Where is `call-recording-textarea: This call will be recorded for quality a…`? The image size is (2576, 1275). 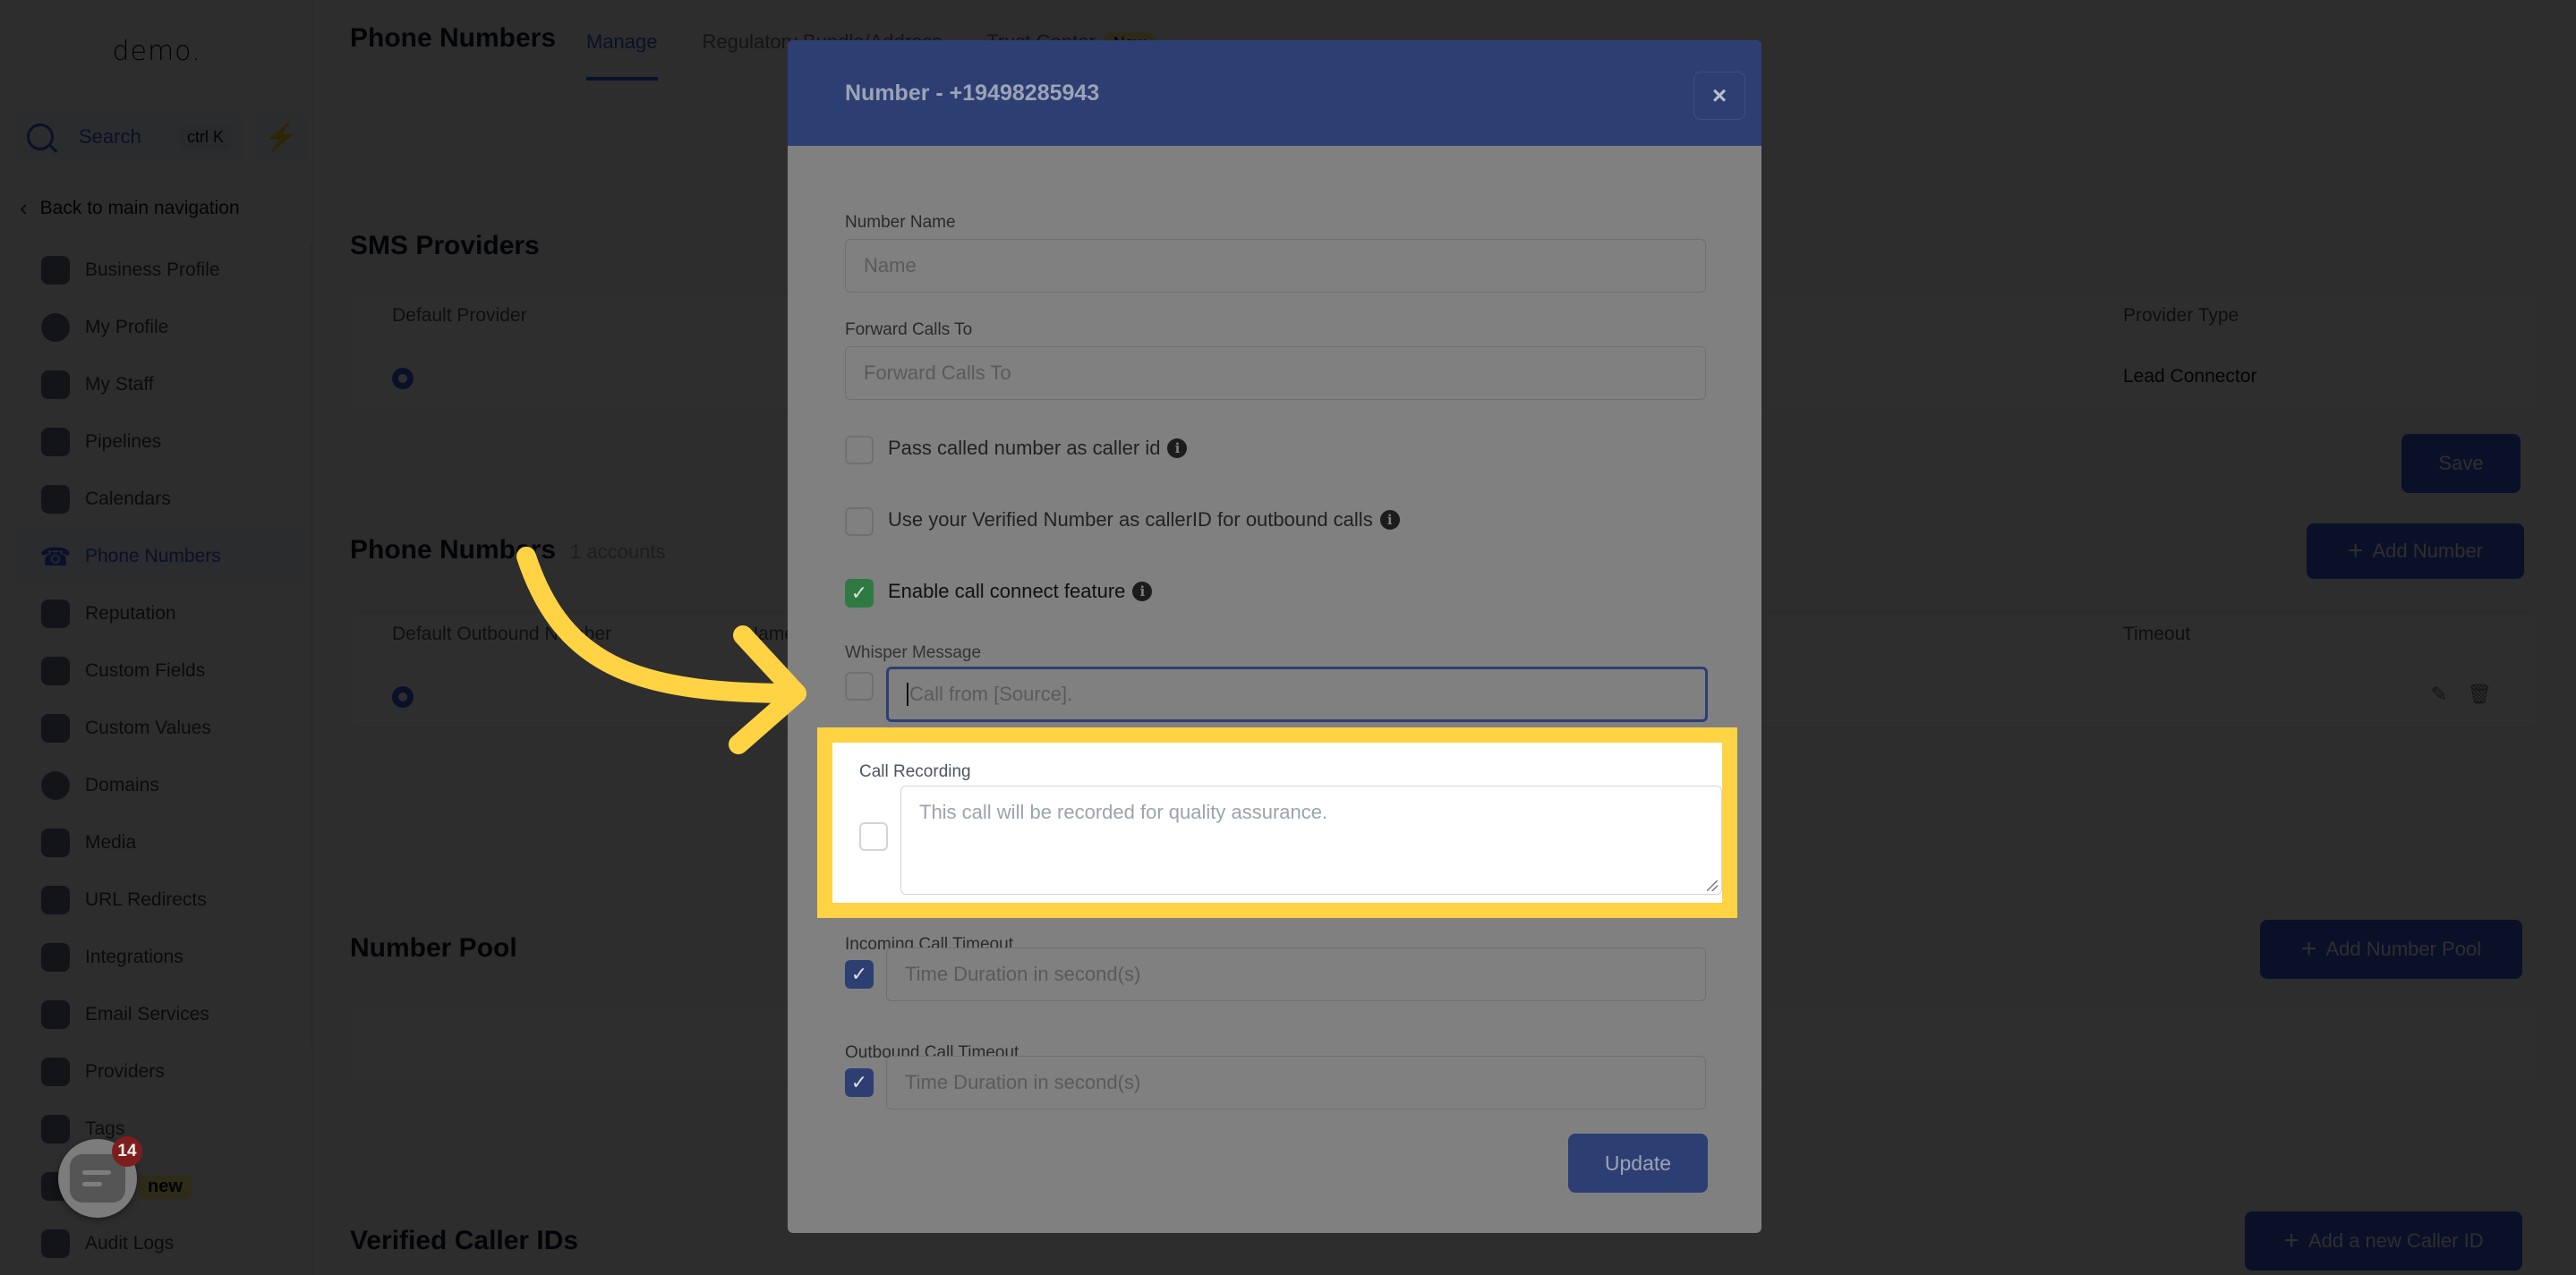
call-recording-textarea: This call will be recorded for quality a… is located at coordinates (1311, 840).